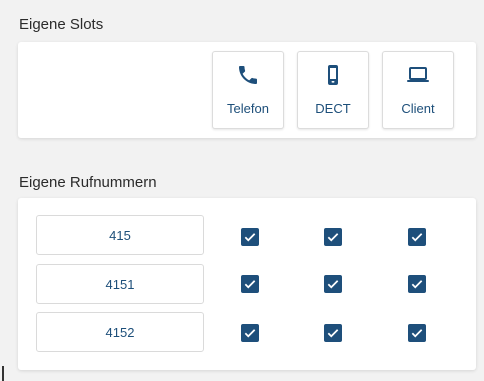 Image resolution: width=484 pixels, height=381 pixels. I want to click on slot-telefon-label: Telefon, so click(248, 108).